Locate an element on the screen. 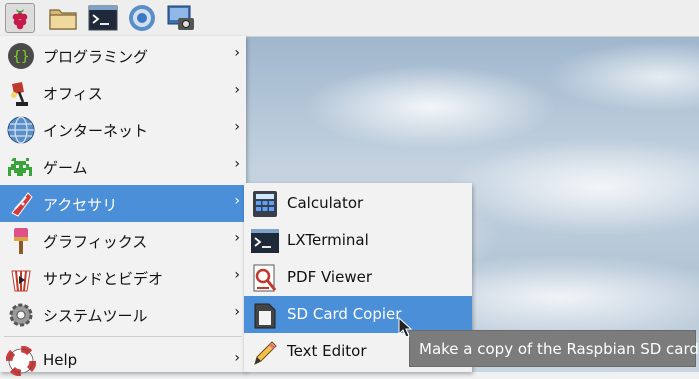 This screenshot has height=379, width=699. web-browser-button is located at coordinates (142, 18).